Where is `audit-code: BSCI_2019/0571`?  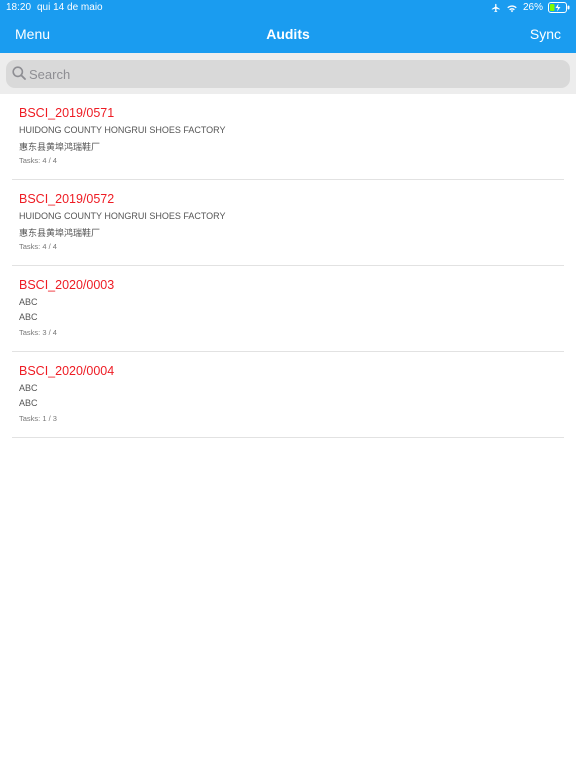 audit-code: BSCI_2019/0571 is located at coordinates (67, 113).